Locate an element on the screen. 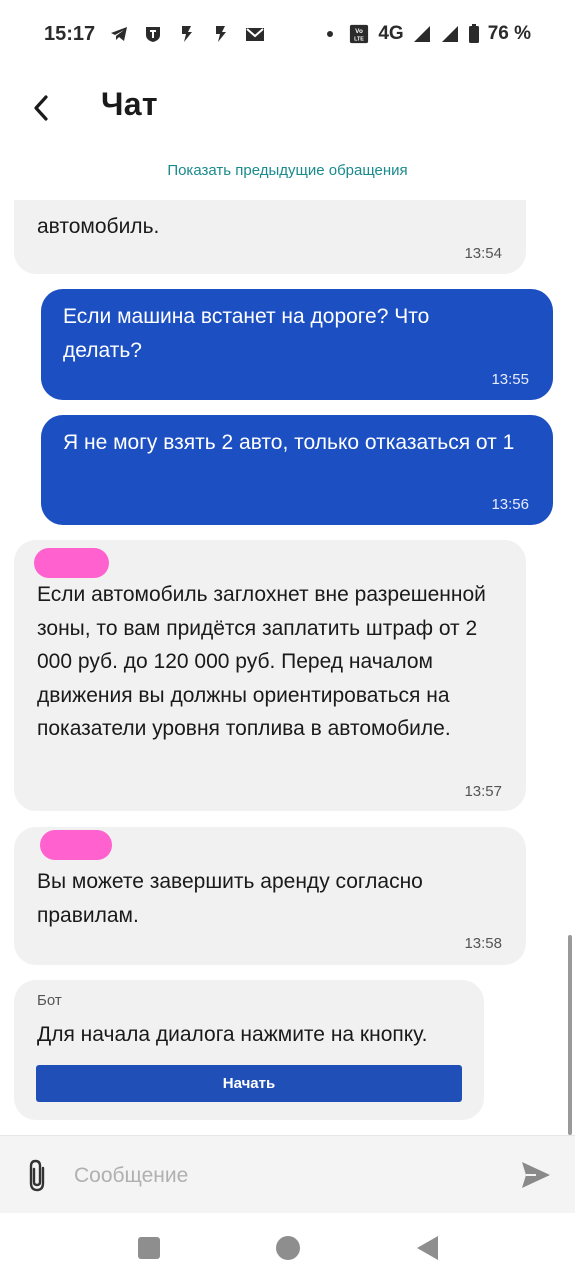 This screenshot has width=575, height=1280. volte-icon: Vo LTE is located at coordinates (359, 34).